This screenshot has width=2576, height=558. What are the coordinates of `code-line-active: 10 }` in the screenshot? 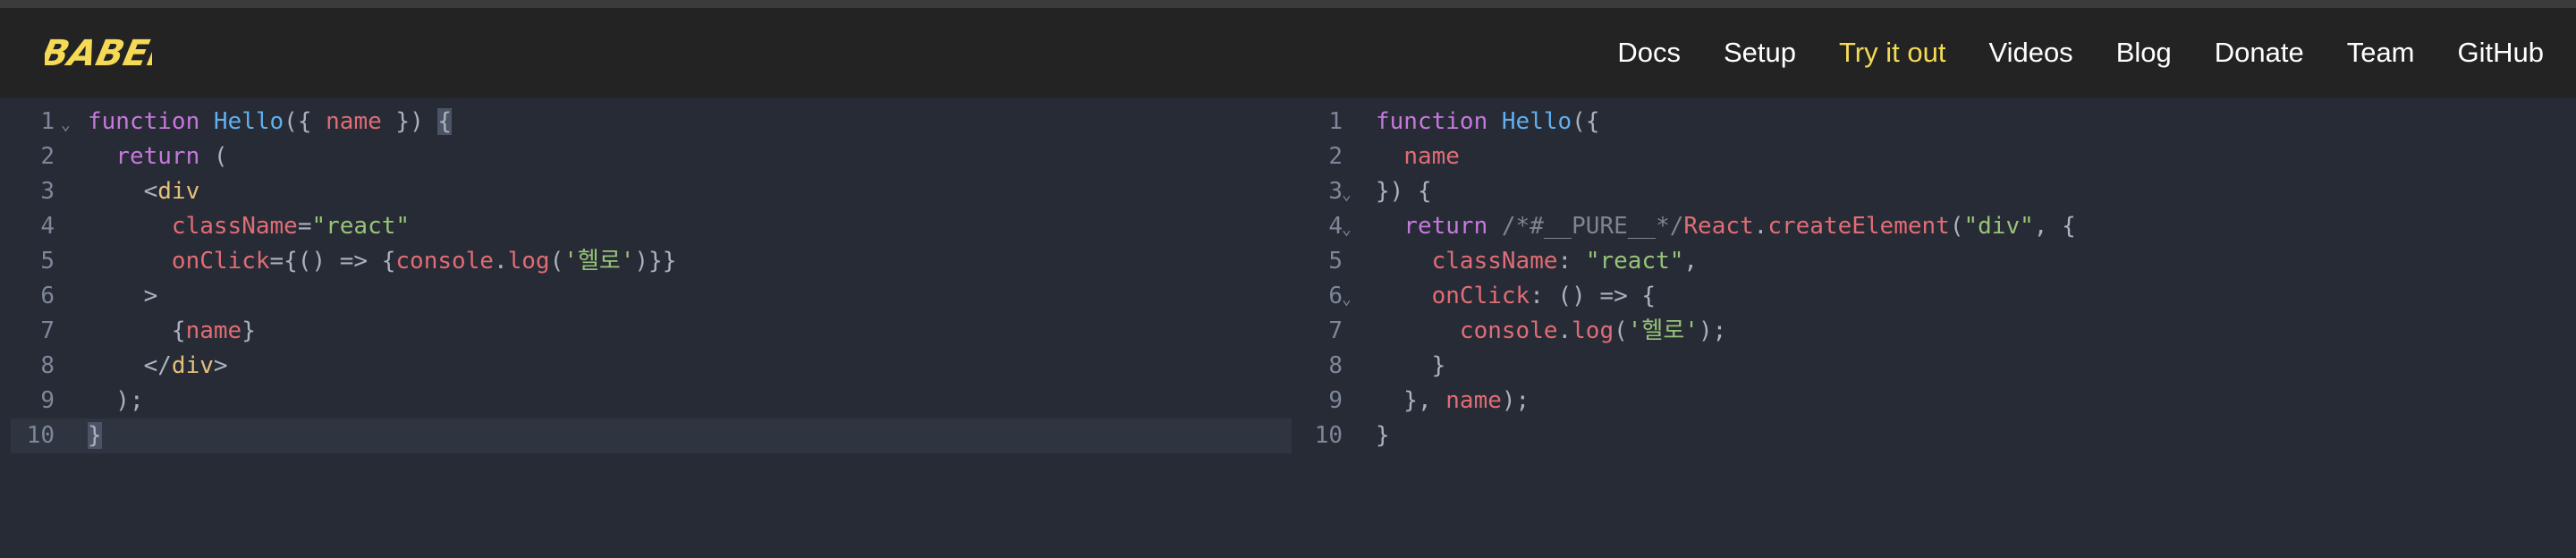 It's located at (651, 435).